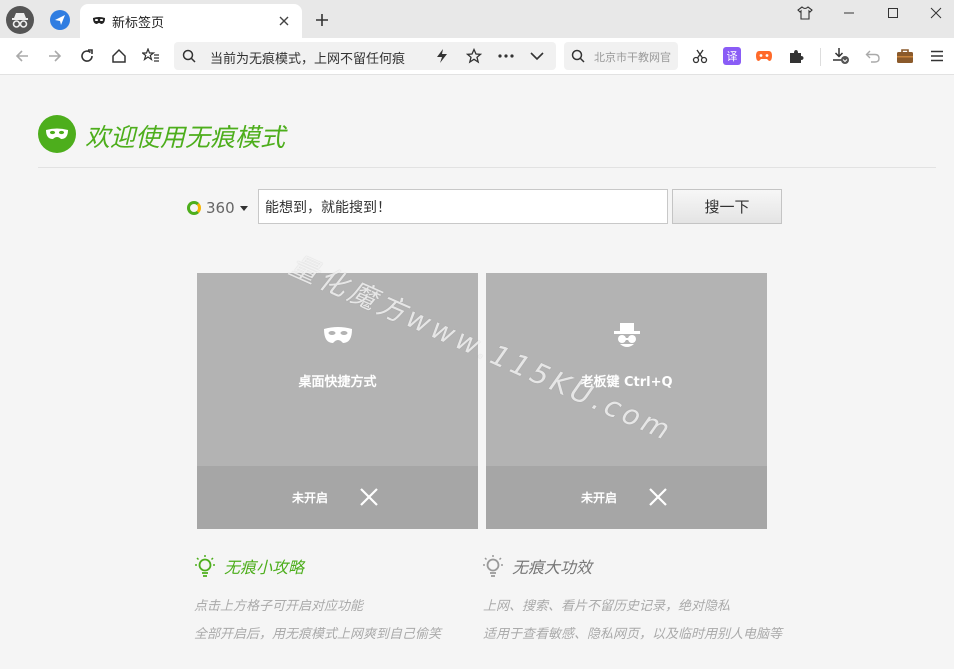 This screenshot has width=954, height=669. Describe the element at coordinates (626, 401) in the screenshot. I see `card-boss-key: 老板键 Ctrl+Q 未开启` at that location.